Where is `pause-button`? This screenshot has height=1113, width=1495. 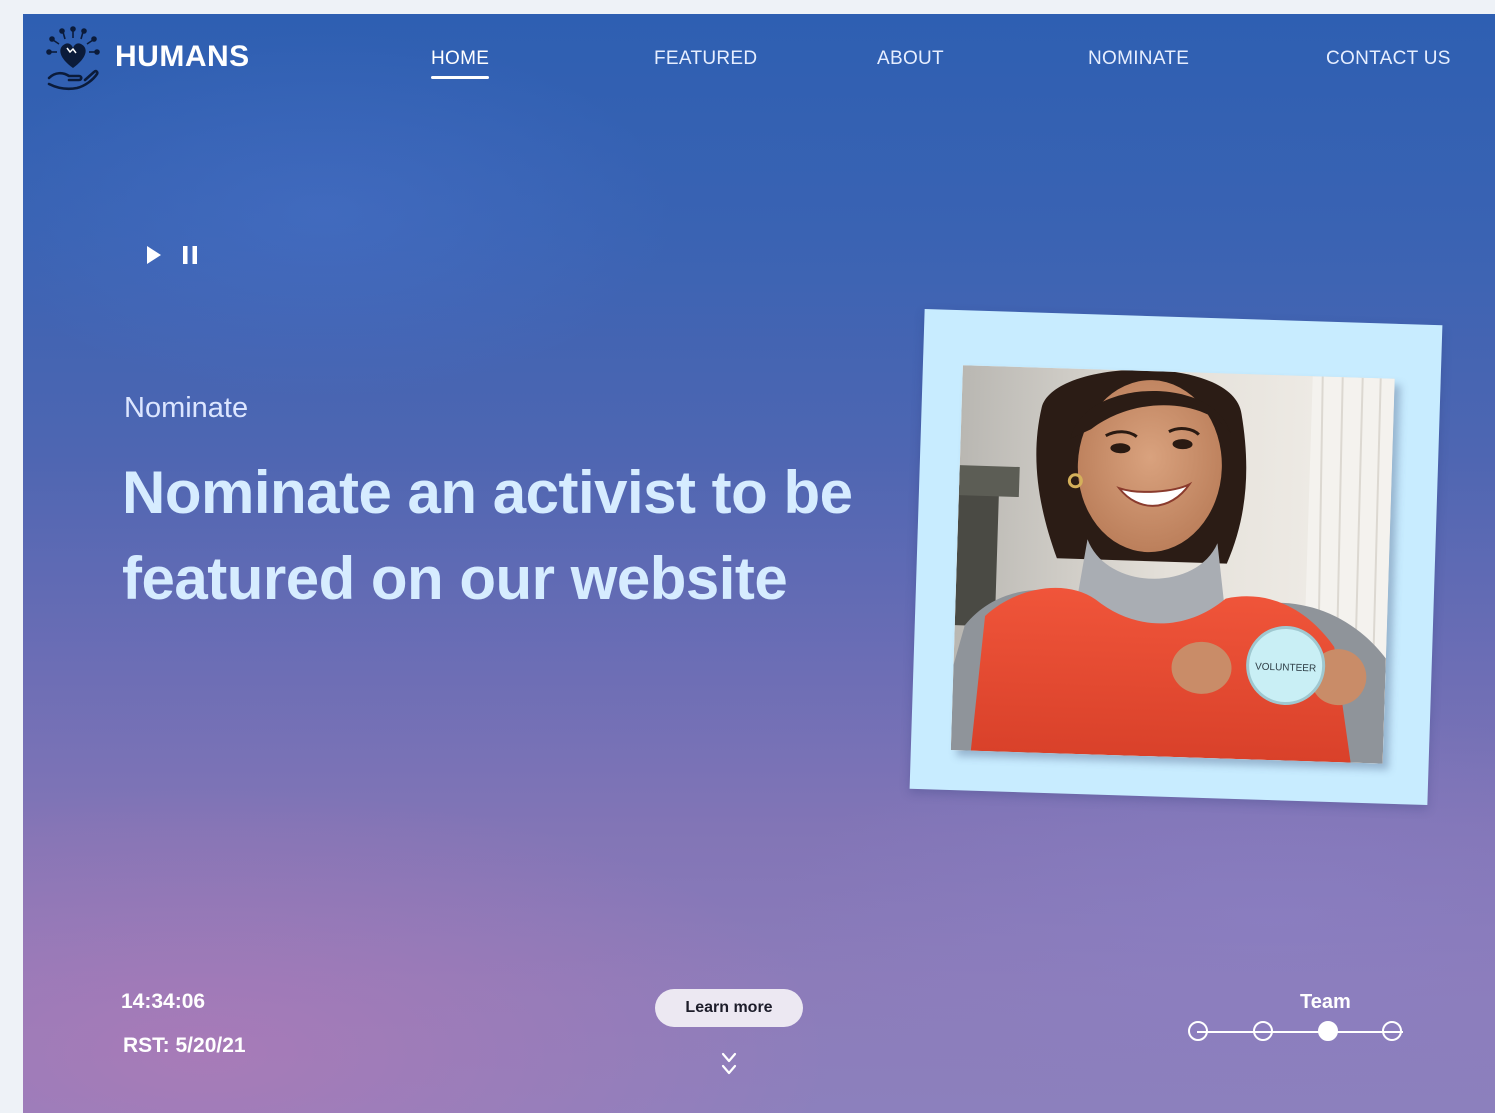 pause-button is located at coordinates (190, 255).